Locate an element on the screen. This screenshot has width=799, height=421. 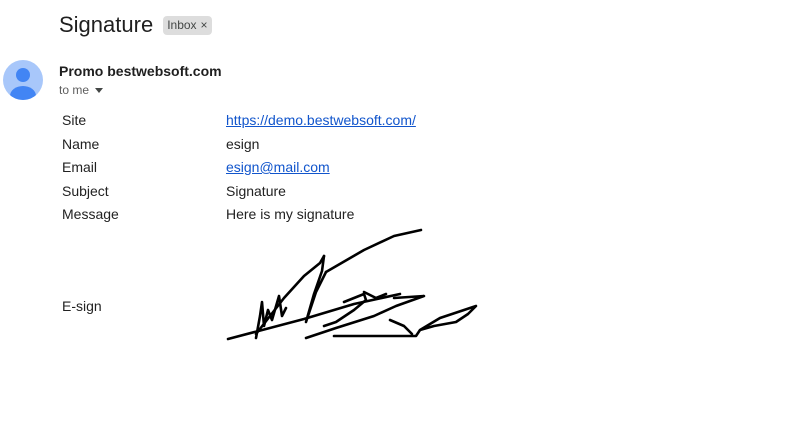
recipient-text: to me is located at coordinates (74, 90).